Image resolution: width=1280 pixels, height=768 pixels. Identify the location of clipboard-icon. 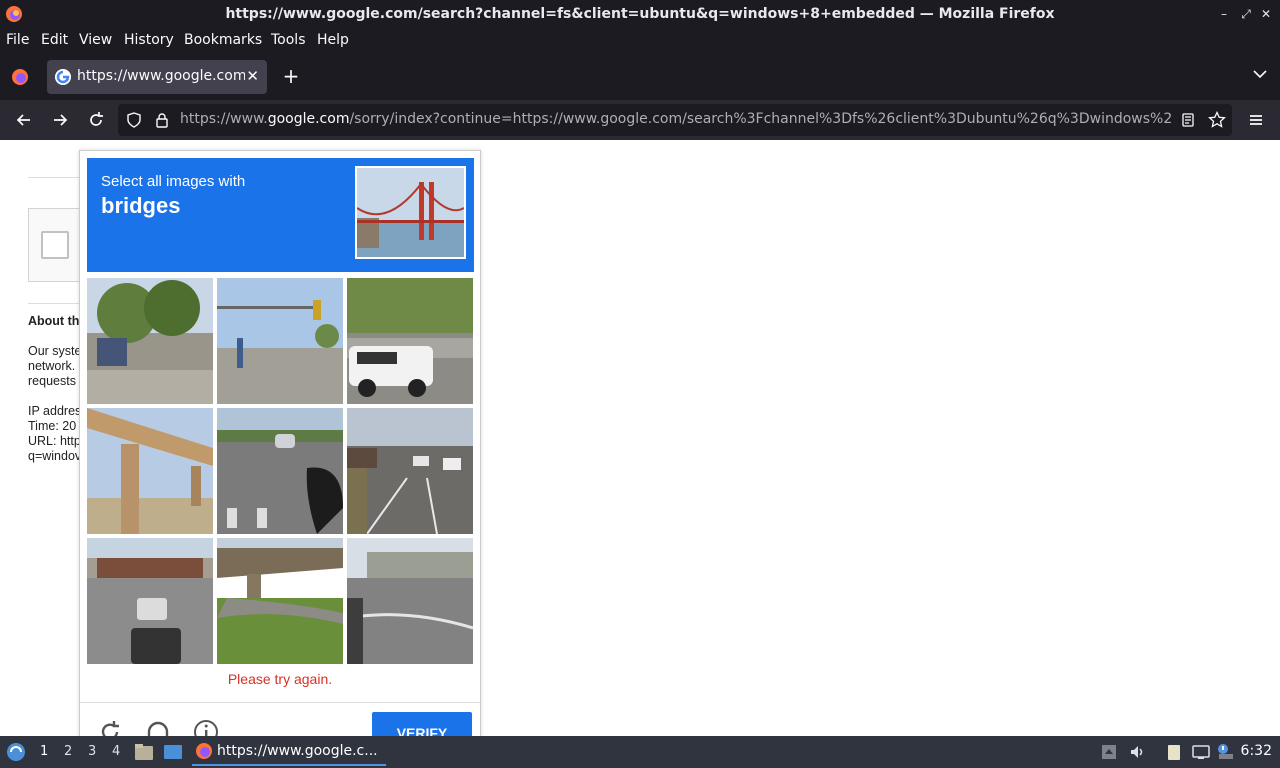
(1174, 752).